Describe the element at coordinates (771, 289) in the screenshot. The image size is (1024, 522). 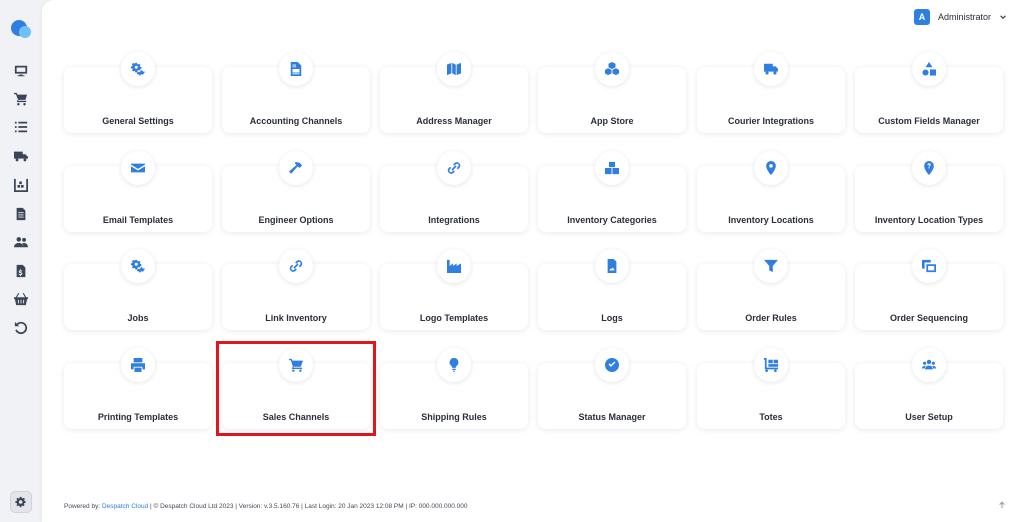
I see `tile-order-rules: Order Rules` at that location.